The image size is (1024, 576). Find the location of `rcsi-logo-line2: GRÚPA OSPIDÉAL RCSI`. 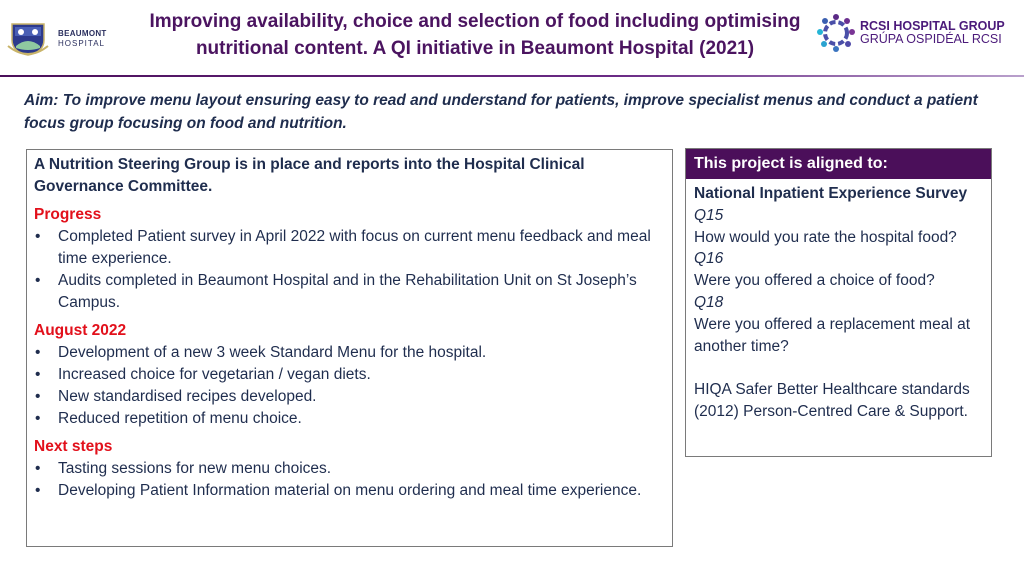

rcsi-logo-line2: GRÚPA OSPIDÉAL RCSI is located at coordinates (931, 39).